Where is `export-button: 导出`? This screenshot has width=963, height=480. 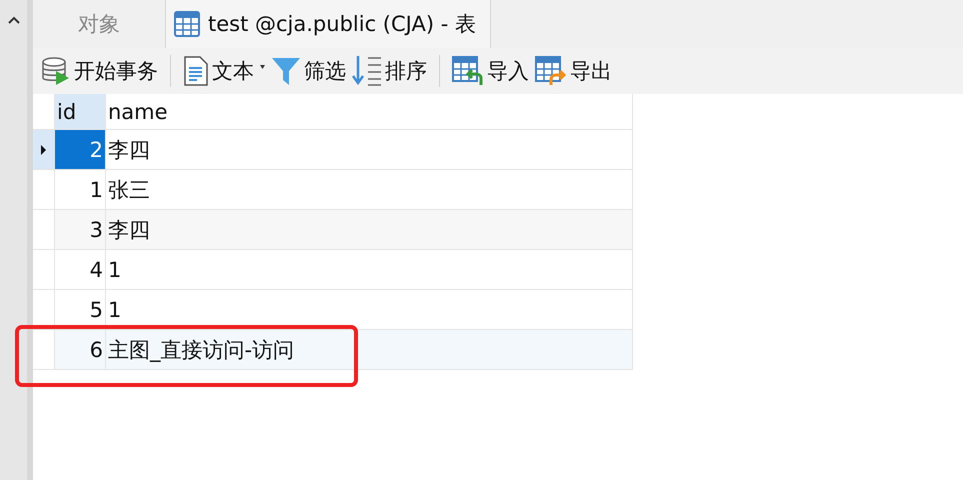 export-button: 导出 is located at coordinates (573, 71).